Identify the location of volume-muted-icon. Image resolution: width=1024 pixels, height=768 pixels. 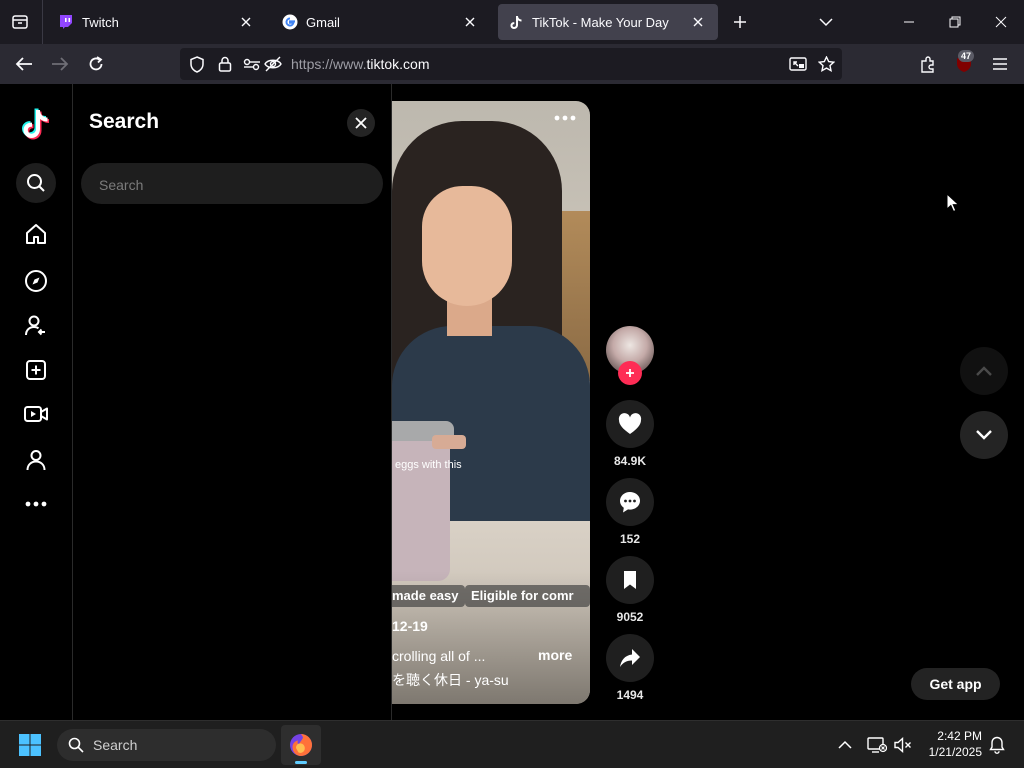
(903, 745).